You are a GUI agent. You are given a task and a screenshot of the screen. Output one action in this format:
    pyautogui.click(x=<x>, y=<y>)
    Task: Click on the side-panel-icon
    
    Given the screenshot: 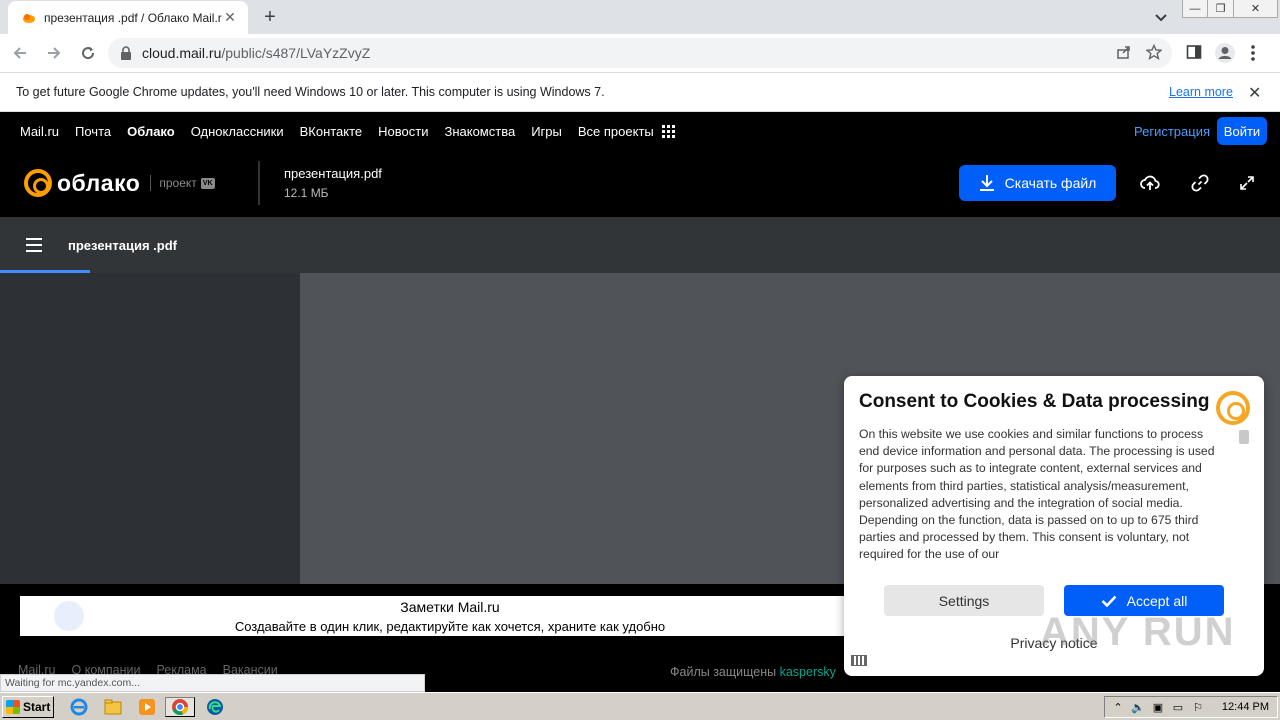 What is the action you would take?
    pyautogui.click(x=1194, y=52)
    